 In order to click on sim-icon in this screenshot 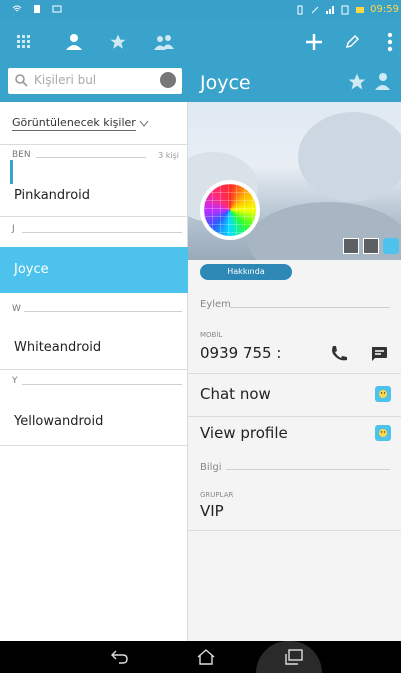, I will do `click(345, 9)`.